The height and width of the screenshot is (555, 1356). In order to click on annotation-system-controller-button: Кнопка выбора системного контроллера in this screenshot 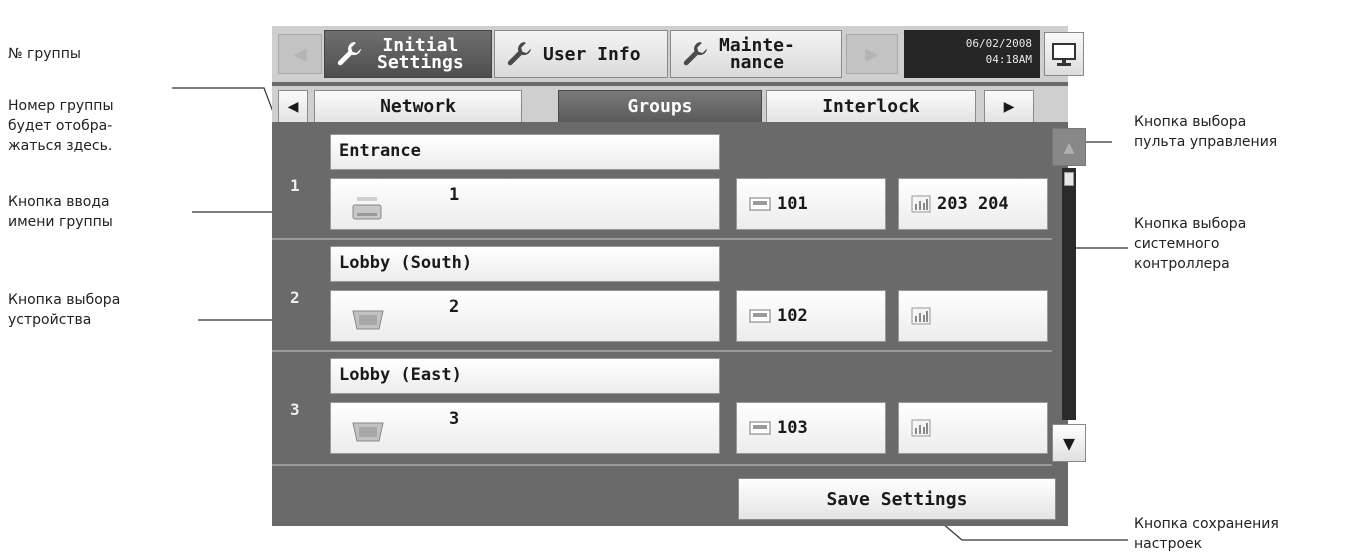, I will do `click(1190, 244)`.